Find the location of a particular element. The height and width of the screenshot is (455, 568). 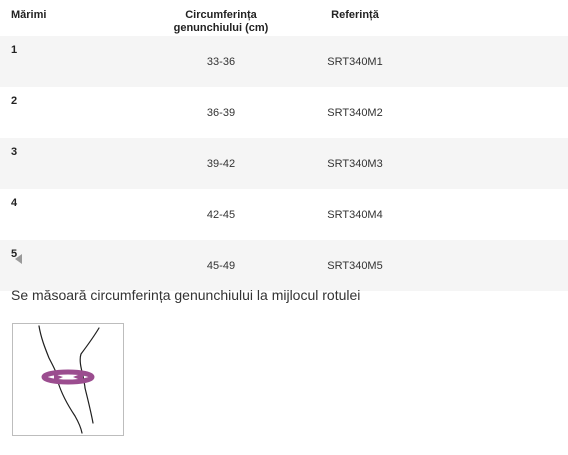

cell-circumference: 39-42 is located at coordinates (221, 163).